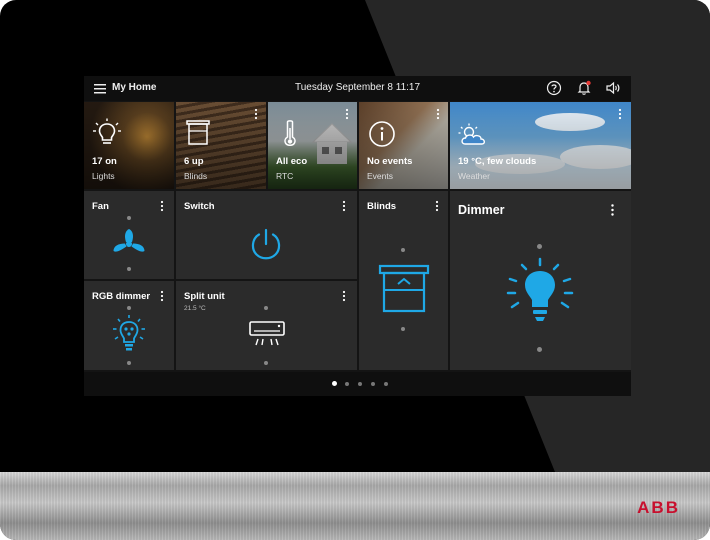  What do you see at coordinates (290, 133) in the screenshot?
I see `thermometer-icon` at bounding box center [290, 133].